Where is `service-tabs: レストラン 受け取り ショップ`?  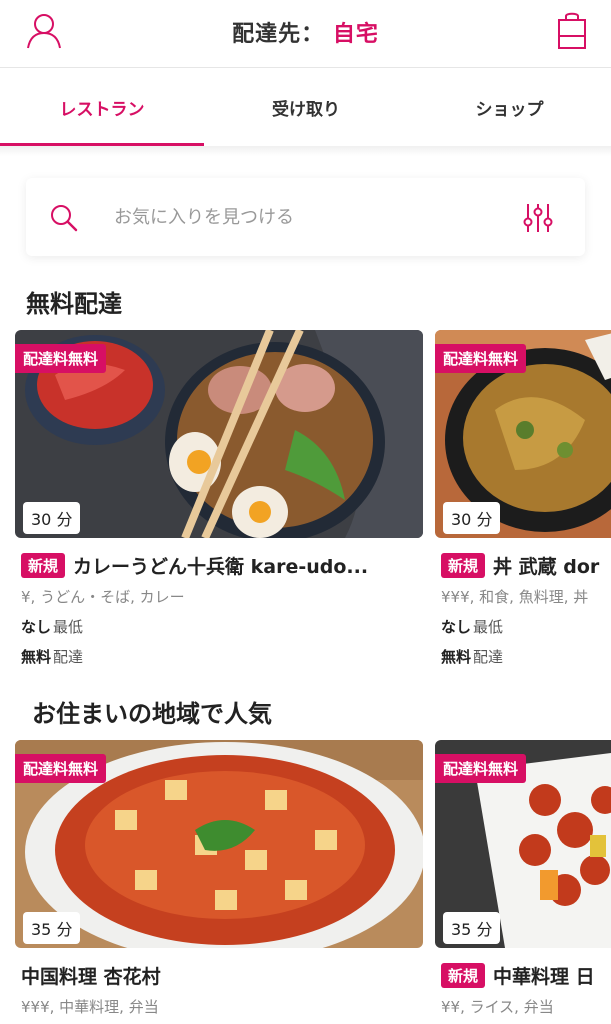 service-tabs: レストラン 受け取り ショップ is located at coordinates (305, 107).